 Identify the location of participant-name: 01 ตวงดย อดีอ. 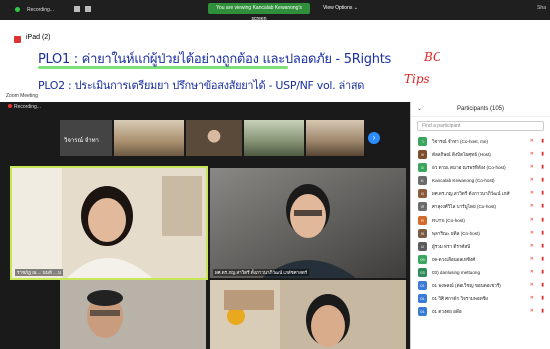
(447, 312).